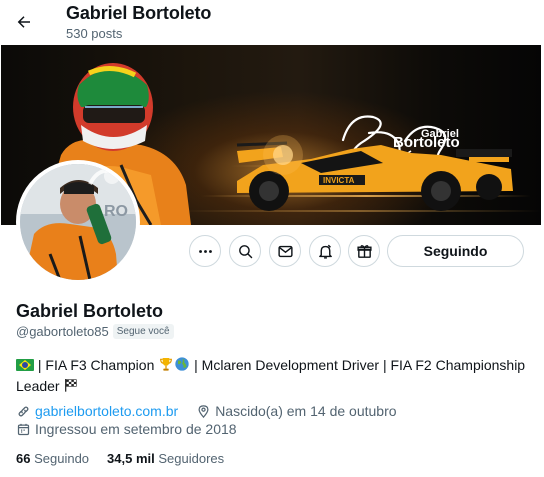 The height and width of the screenshot is (477, 544). I want to click on website-link: gabrielbortoleto.com.br, so click(106, 411).